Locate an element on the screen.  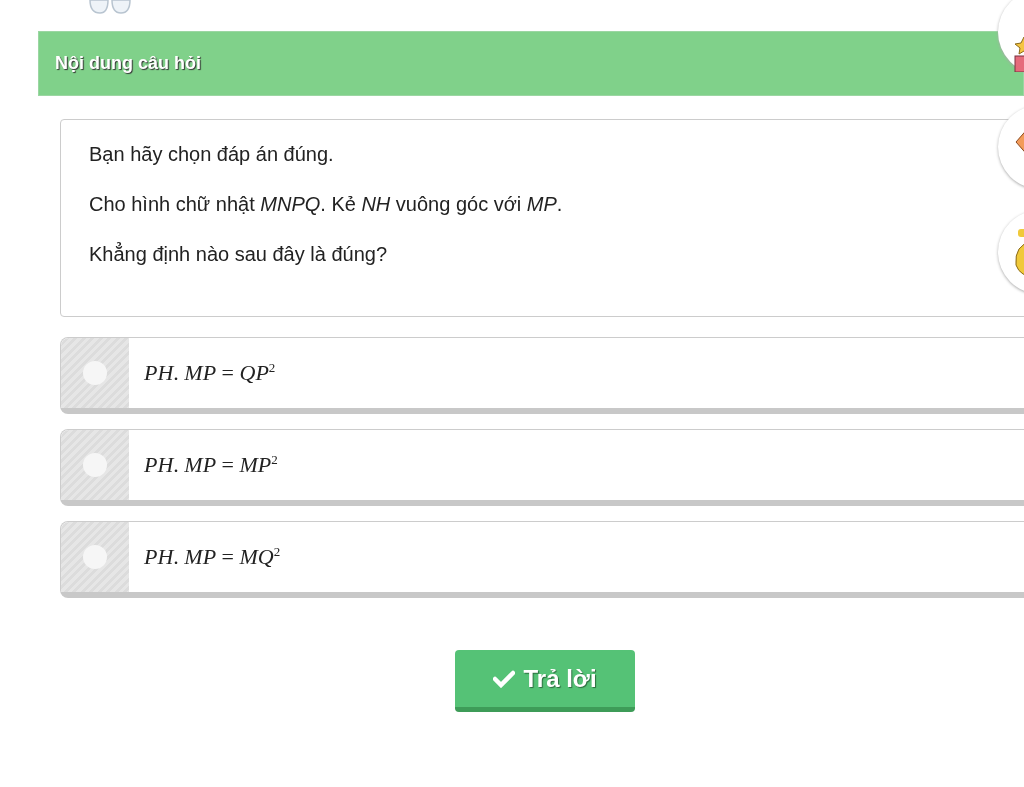
question-text: Khẳng định nào sau đây là đúng? is located at coordinates (239, 254).